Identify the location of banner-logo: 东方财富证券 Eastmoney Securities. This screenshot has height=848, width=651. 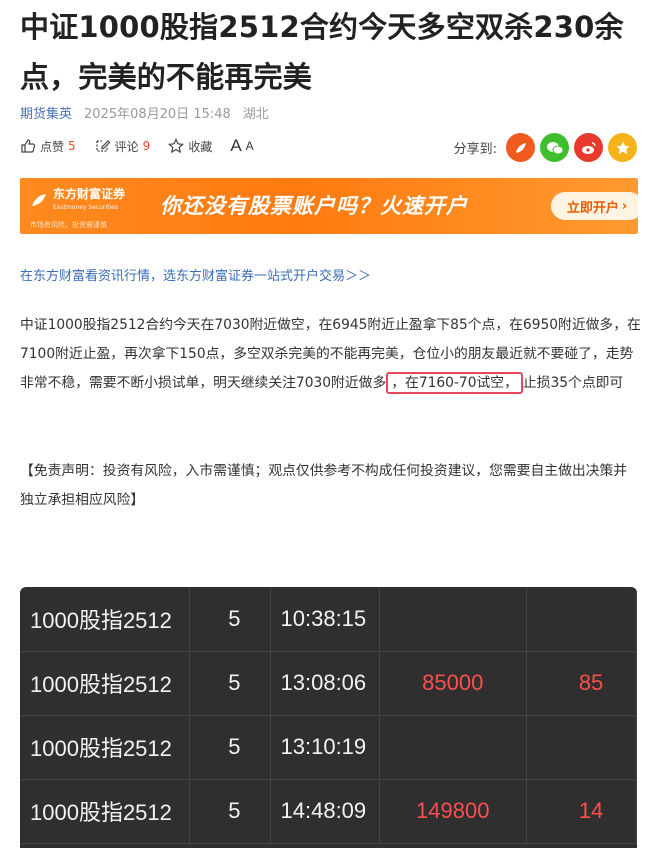
(77, 201).